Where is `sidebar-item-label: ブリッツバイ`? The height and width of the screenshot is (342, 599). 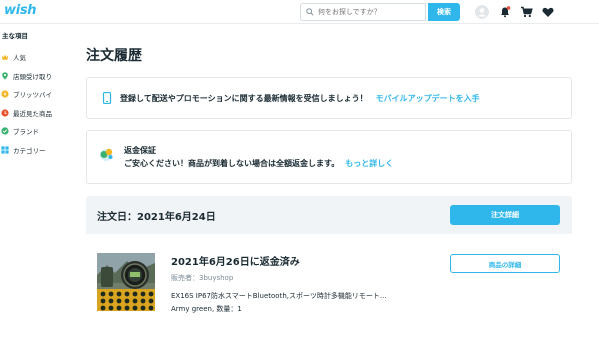
sidebar-item-label: ブリッツバイ is located at coordinates (32, 95).